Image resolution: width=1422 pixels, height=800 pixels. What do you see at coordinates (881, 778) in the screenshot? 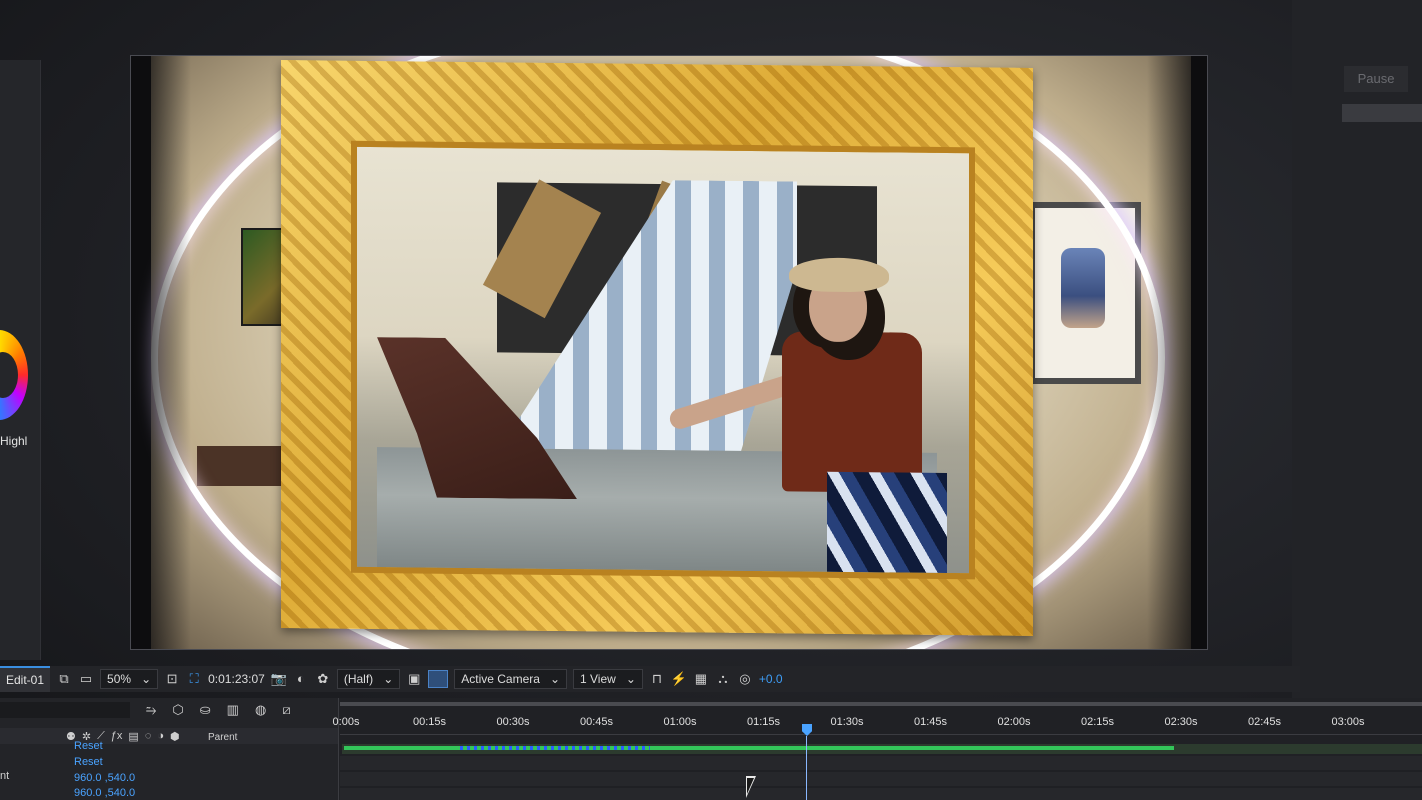
I see `timeline-tracks` at bounding box center [881, 778].